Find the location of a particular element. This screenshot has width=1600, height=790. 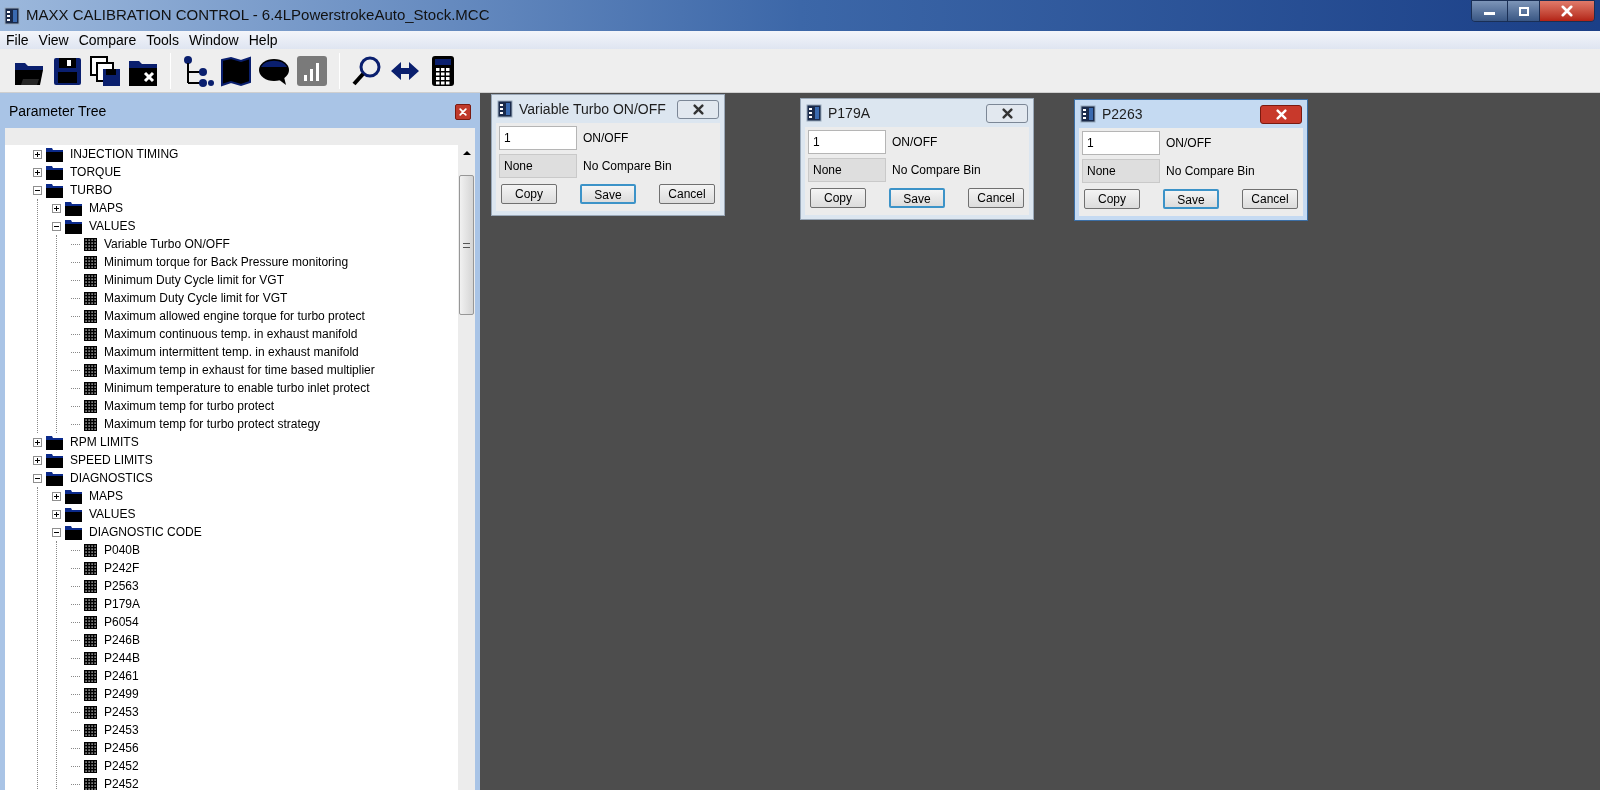

dialog-title: P179A is located at coordinates (850, 113).